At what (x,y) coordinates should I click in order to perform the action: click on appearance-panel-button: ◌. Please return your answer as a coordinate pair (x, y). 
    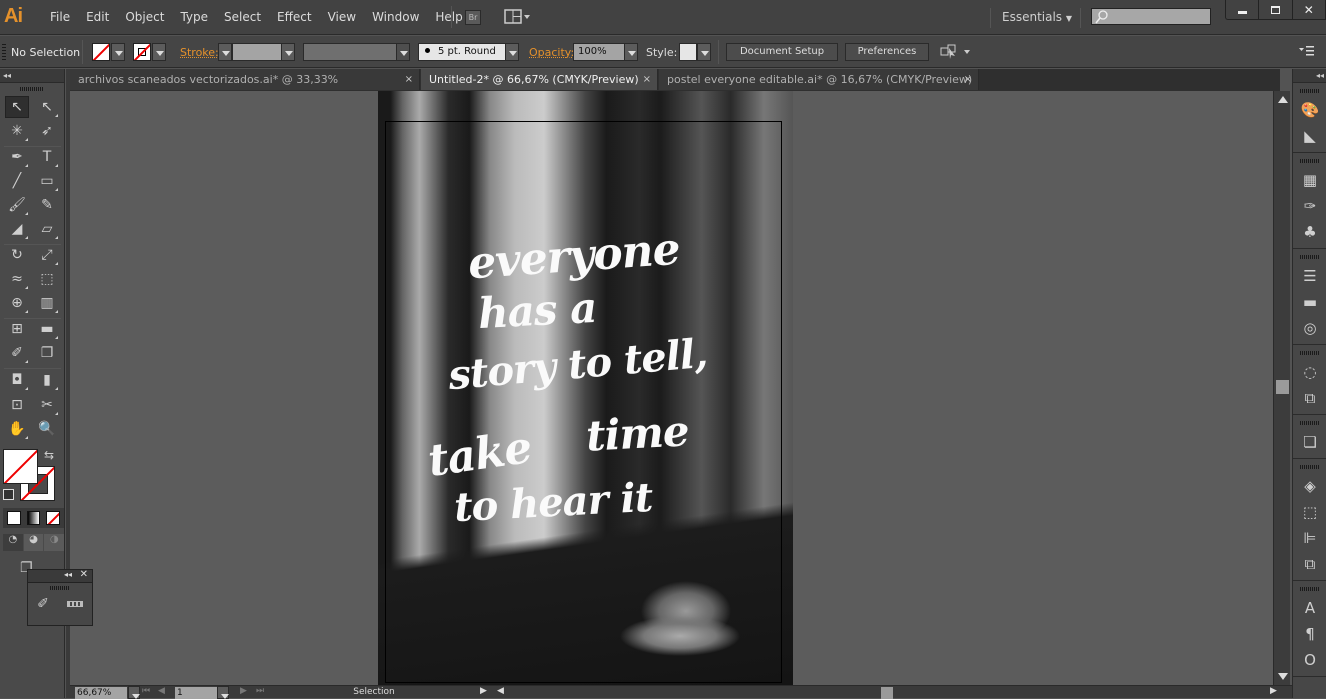
    Looking at the image, I should click on (1309, 372).